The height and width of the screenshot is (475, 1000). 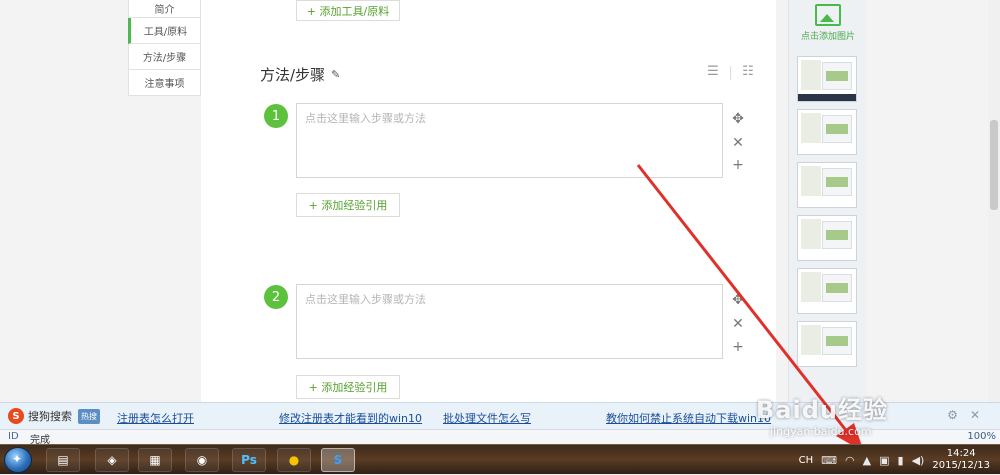 I want to click on app-icon: ◈, so click(x=112, y=460).